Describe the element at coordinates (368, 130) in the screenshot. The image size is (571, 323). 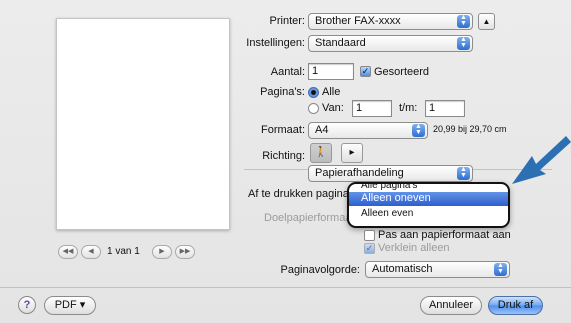
I see `paper-size-popup: A4 ▲ ▼` at that location.